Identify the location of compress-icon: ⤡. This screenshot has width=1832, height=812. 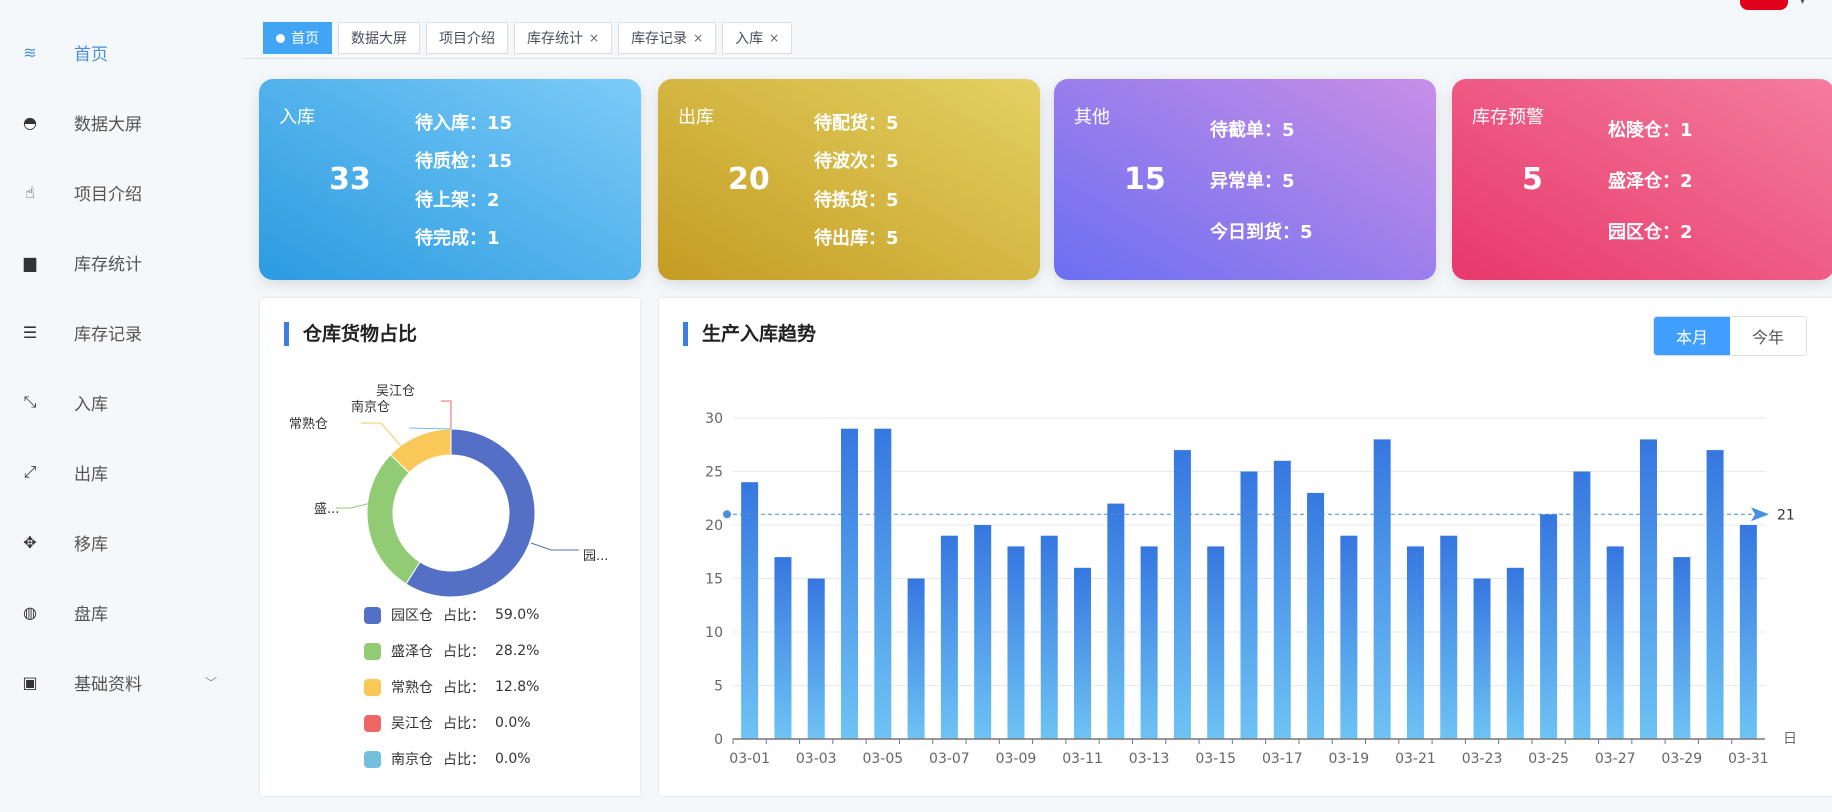
(30, 401).